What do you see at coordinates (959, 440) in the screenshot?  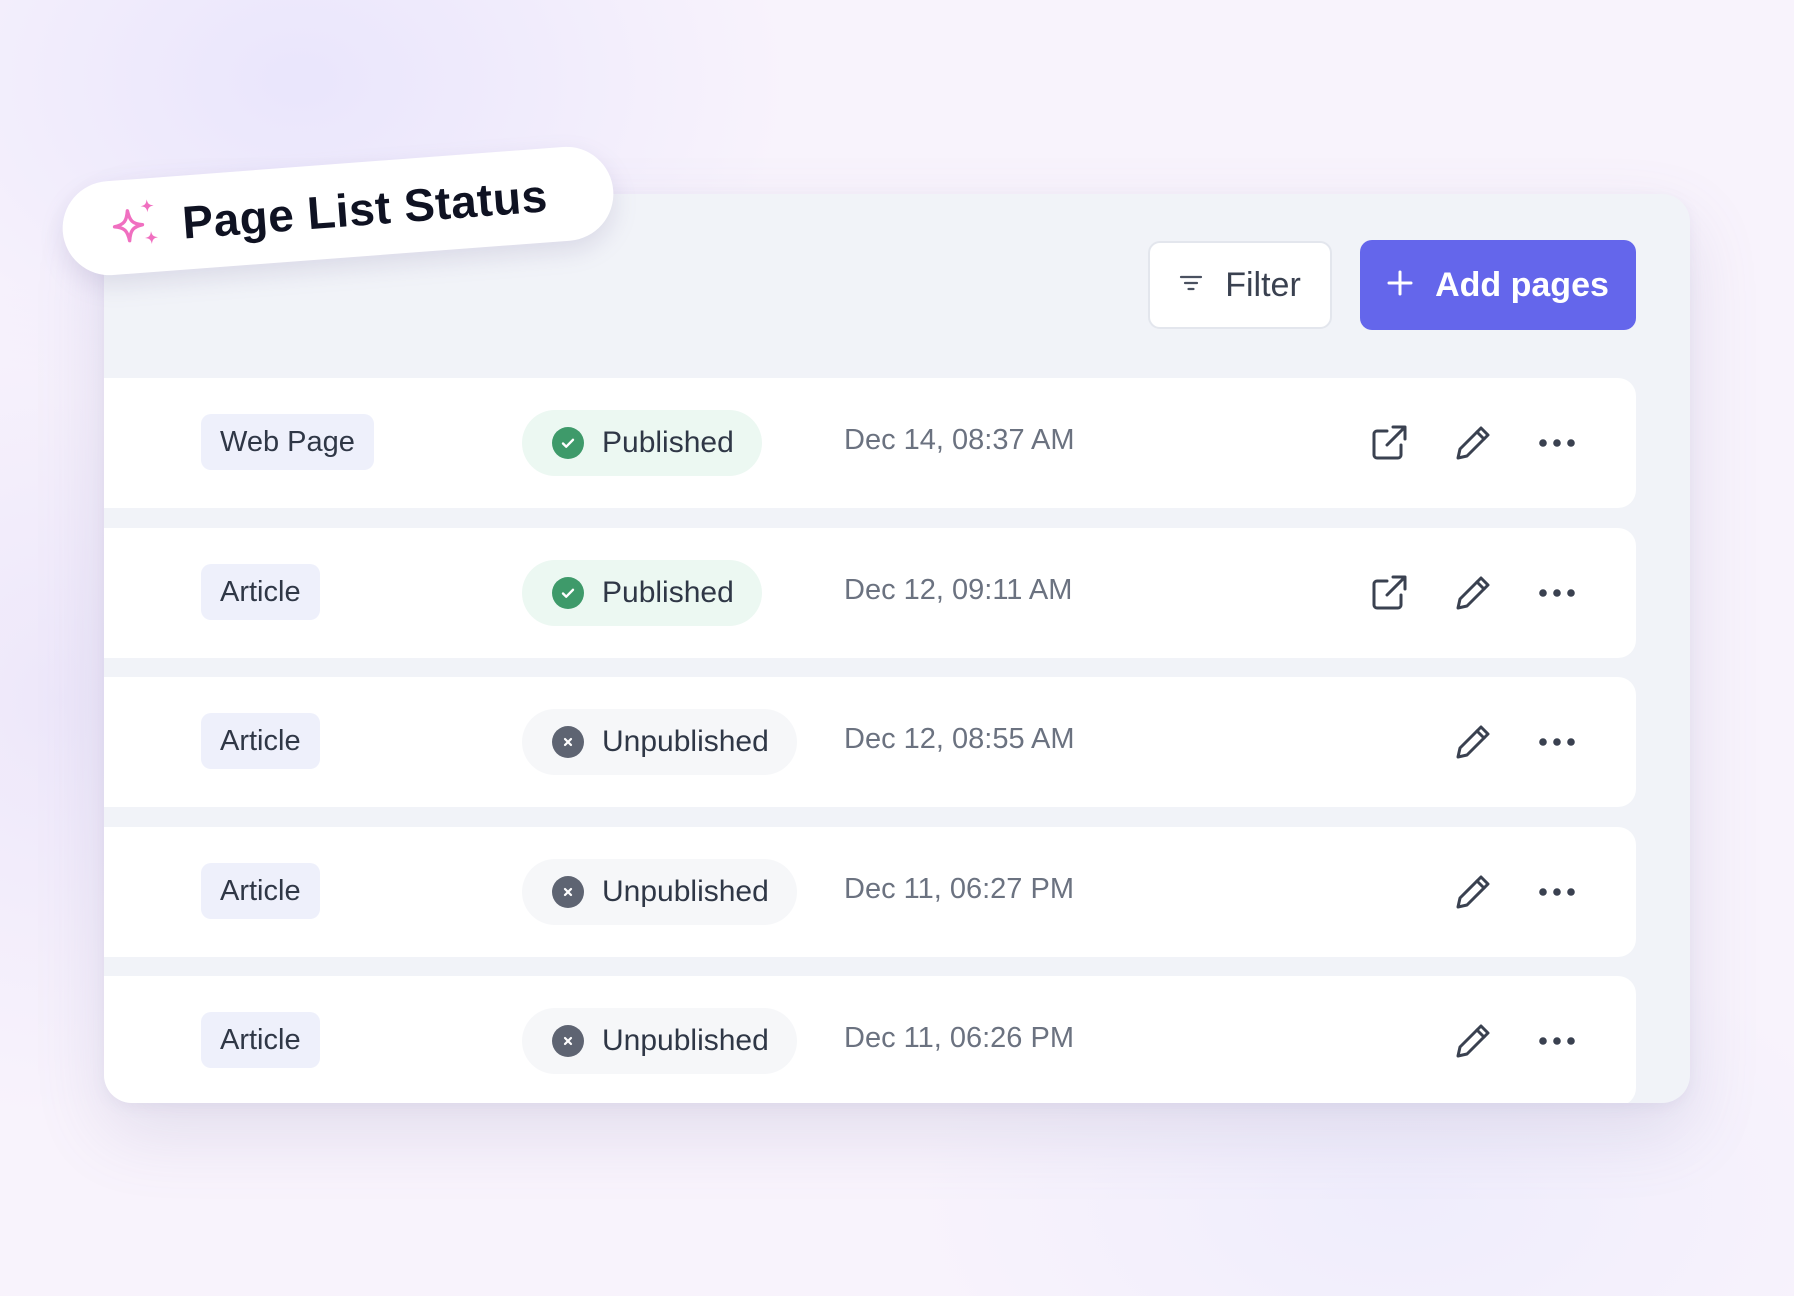 I see `updated-date: Dec 14, 08:37 AM` at bounding box center [959, 440].